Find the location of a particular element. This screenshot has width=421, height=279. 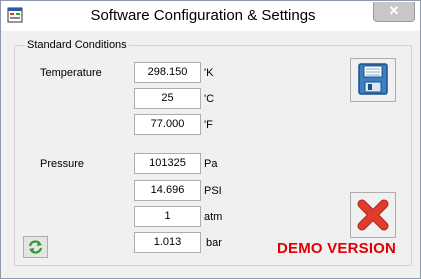

cancel-button is located at coordinates (373, 215).